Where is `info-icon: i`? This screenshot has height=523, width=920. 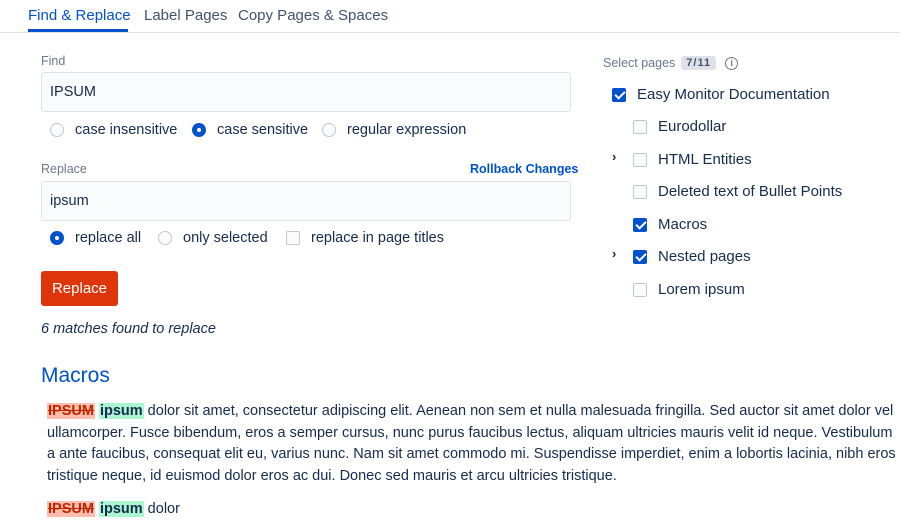 info-icon: i is located at coordinates (732, 63).